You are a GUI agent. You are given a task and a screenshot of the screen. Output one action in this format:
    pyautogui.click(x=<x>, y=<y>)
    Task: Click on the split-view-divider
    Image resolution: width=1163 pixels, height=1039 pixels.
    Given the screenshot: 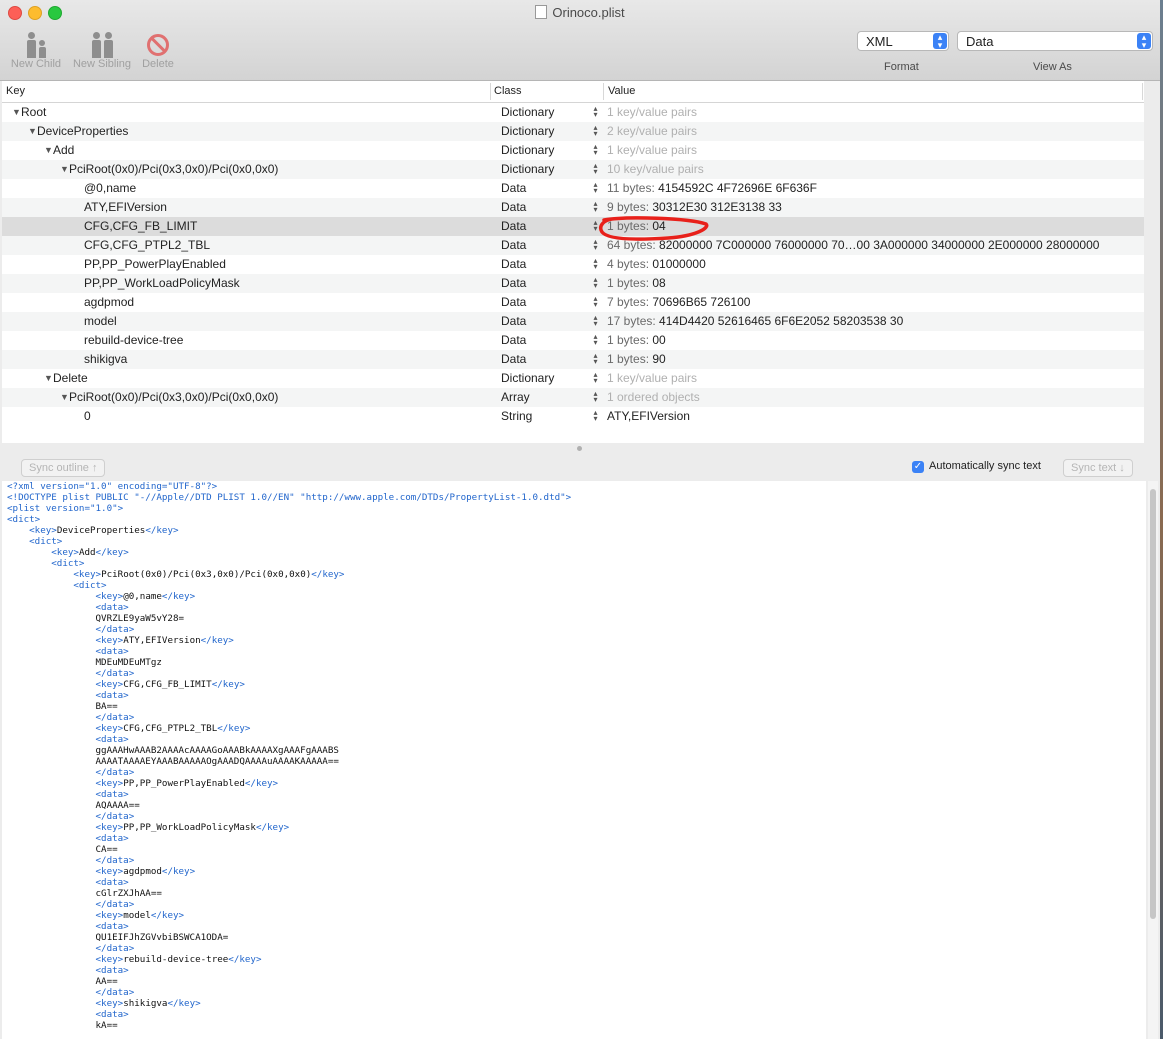 What is the action you would take?
    pyautogui.click(x=580, y=449)
    